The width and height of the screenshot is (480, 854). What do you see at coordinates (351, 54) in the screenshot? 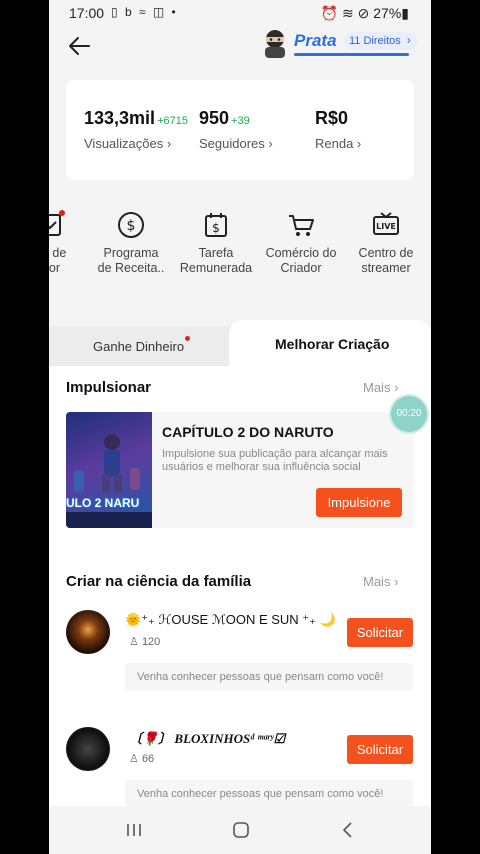
I see `tier-underline` at bounding box center [351, 54].